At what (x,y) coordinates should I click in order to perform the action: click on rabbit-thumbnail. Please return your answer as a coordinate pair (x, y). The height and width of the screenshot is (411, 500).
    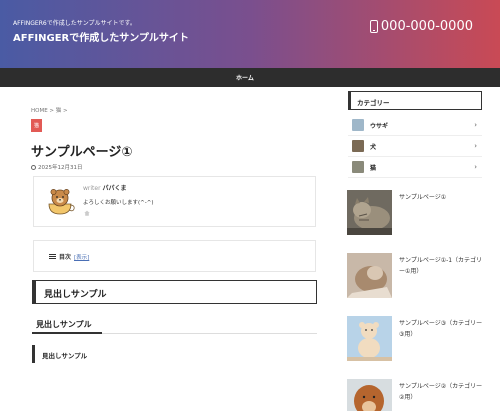
    Looking at the image, I should click on (358, 125).